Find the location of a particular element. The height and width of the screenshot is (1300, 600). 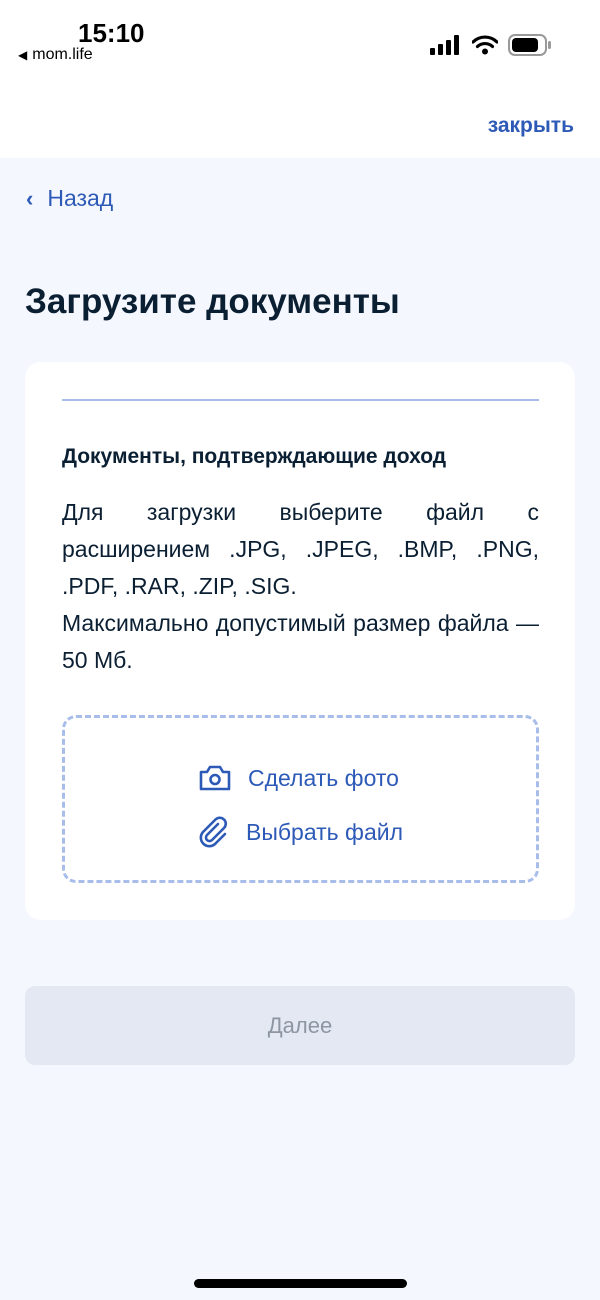

wifi-icon is located at coordinates (485, 45).